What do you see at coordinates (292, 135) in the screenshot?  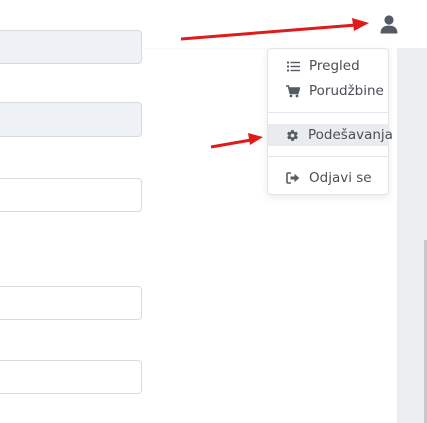 I see `gear-icon` at bounding box center [292, 135].